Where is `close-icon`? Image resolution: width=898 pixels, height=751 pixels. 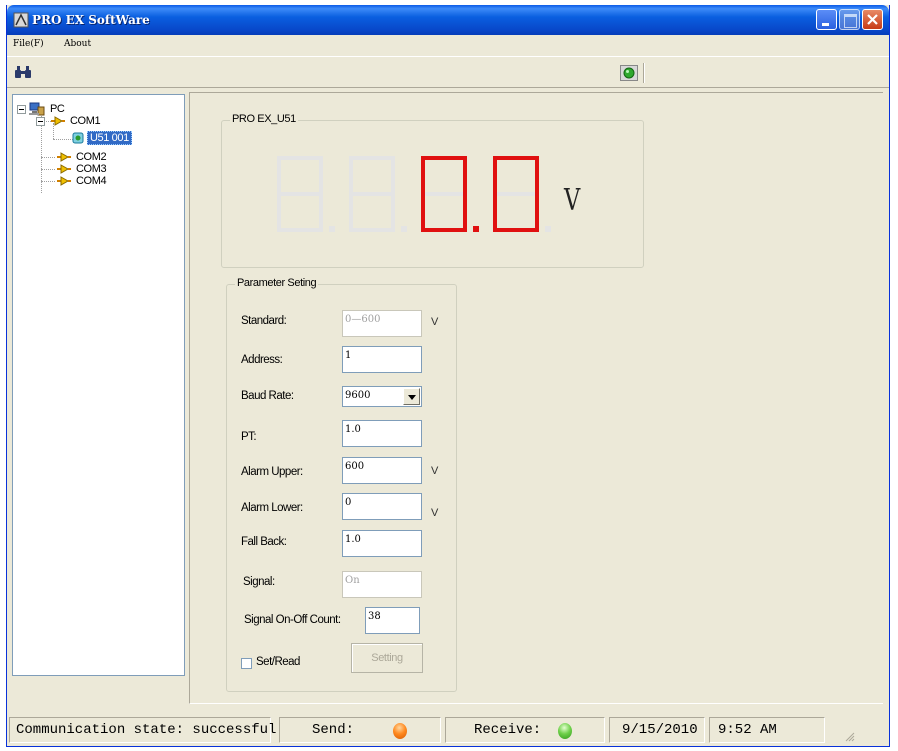 close-icon is located at coordinates (872, 19).